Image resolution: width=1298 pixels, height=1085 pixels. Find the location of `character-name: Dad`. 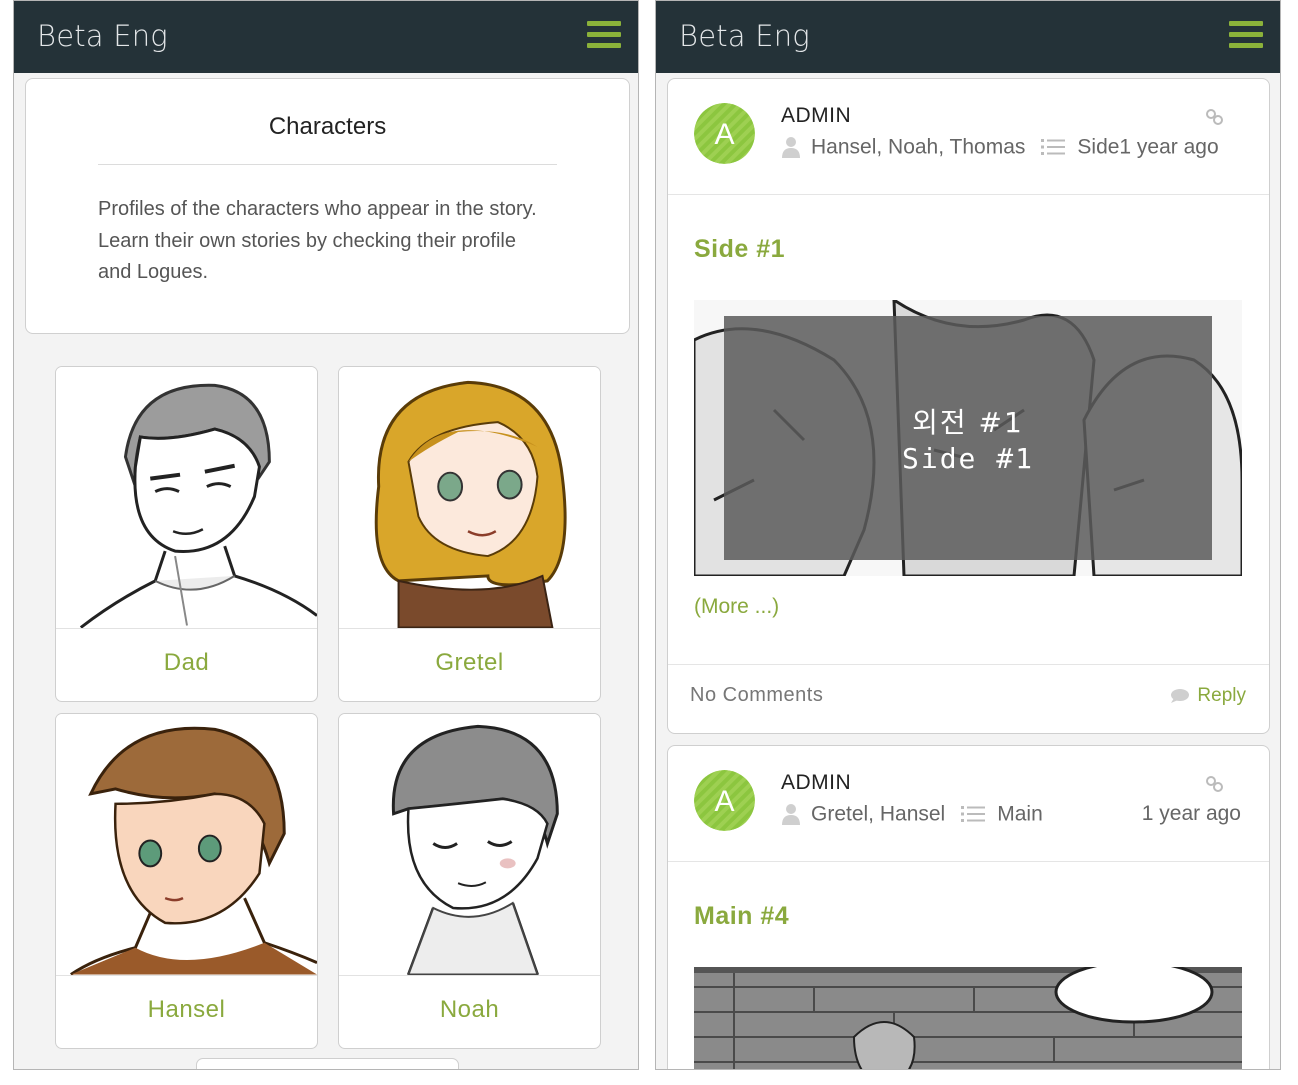

character-name: Dad is located at coordinates (186, 662).